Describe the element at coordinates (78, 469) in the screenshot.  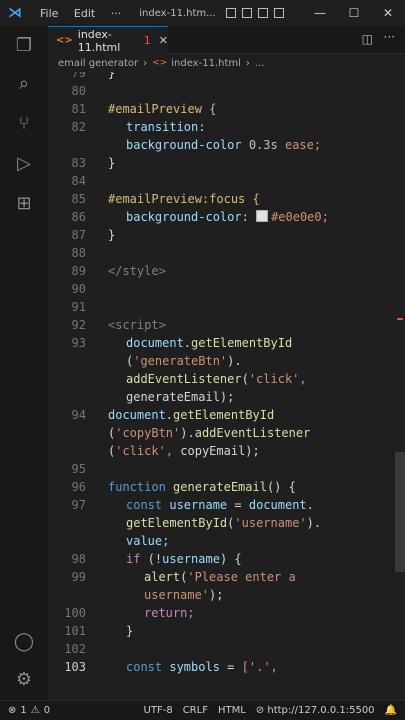
I see `line-number: 95` at that location.